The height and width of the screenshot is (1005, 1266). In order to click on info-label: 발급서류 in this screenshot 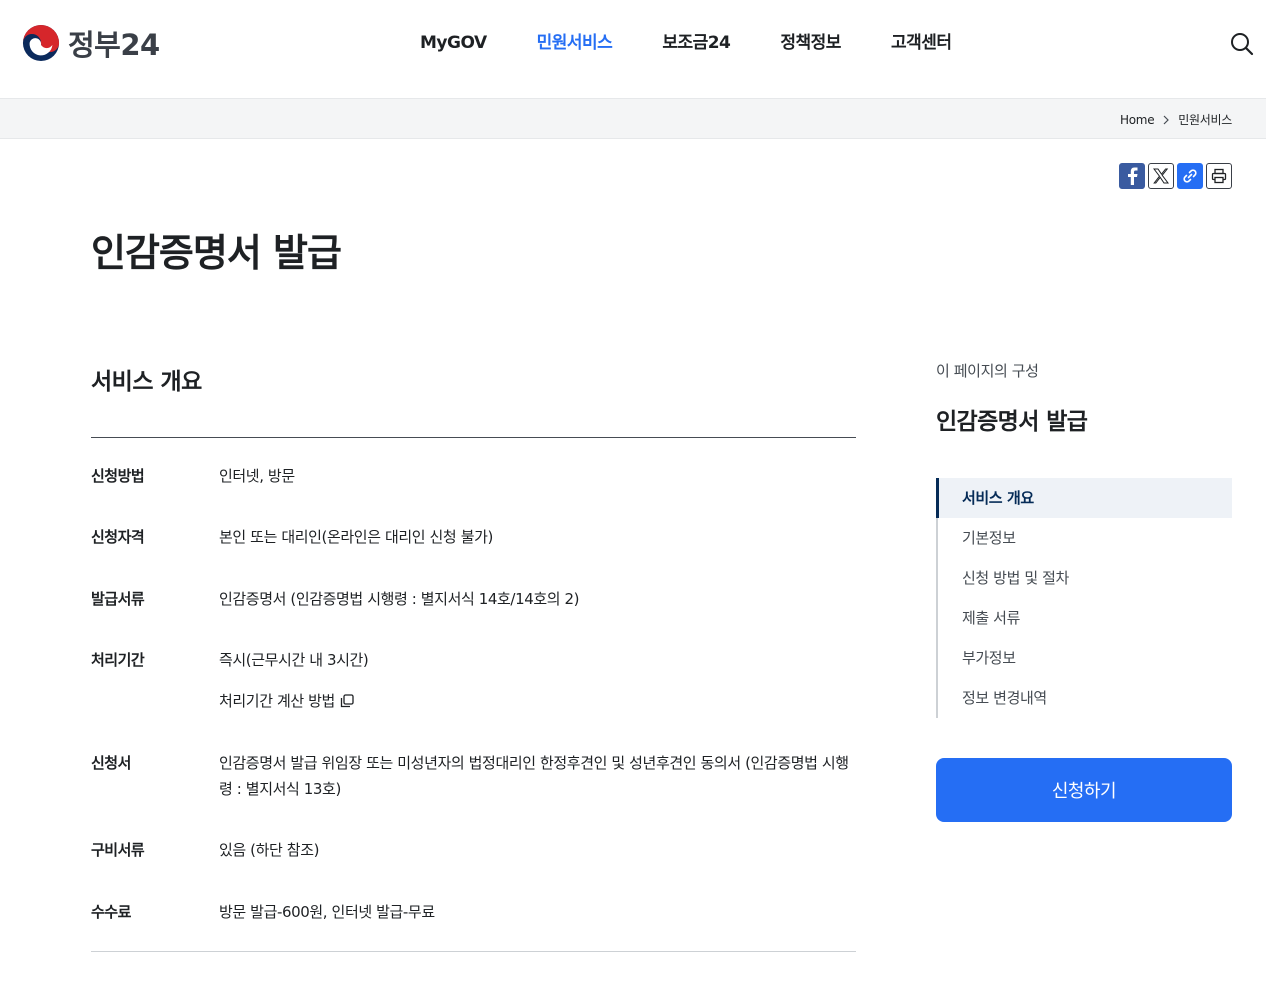, I will do `click(118, 599)`.